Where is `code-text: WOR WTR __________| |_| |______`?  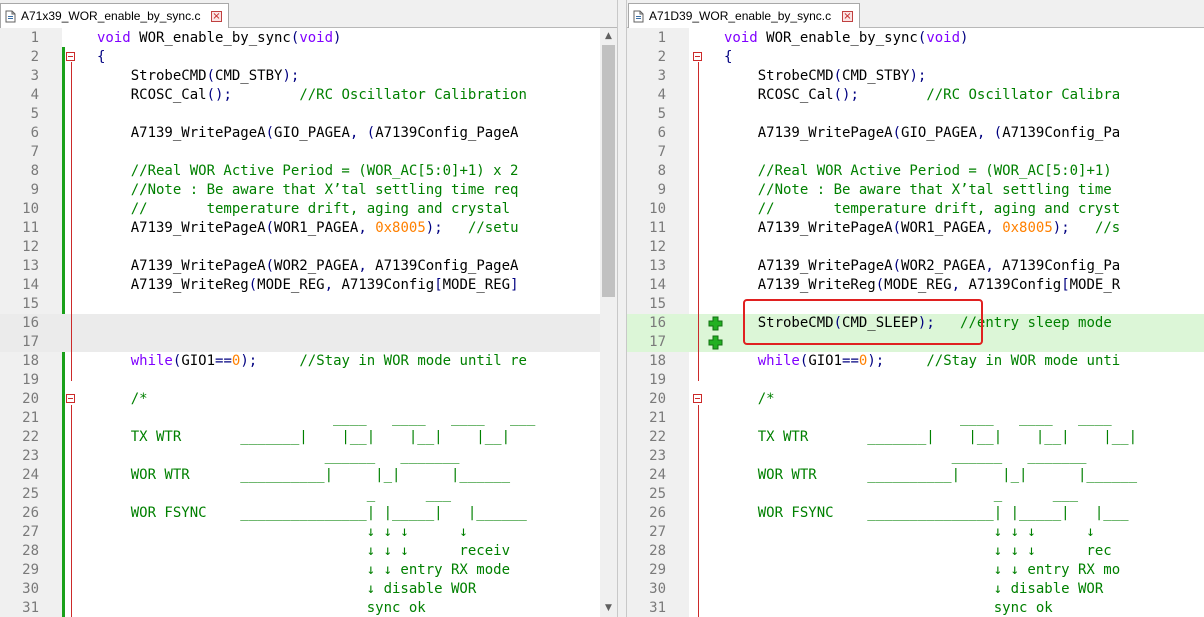 code-text: WOR WTR __________| |_| |______ is located at coordinates (931, 475).